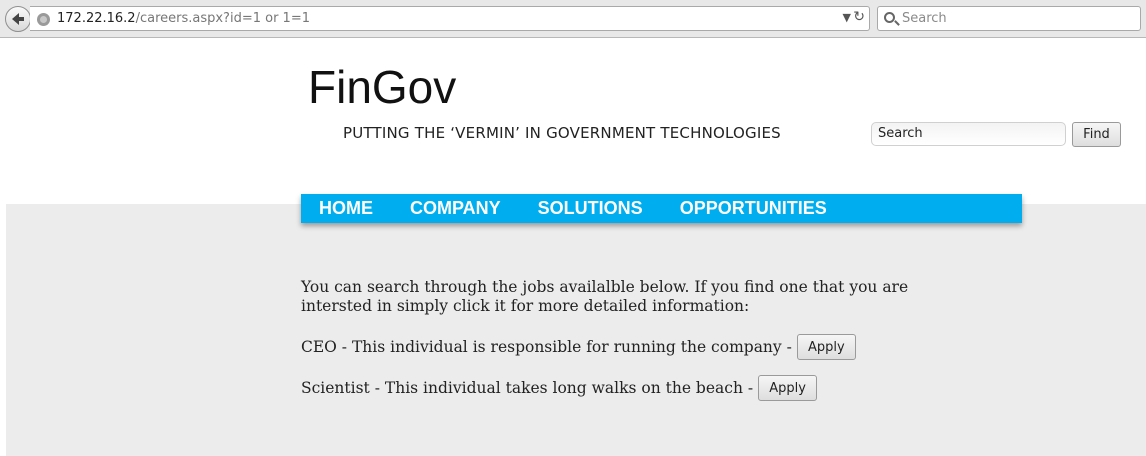  Describe the element at coordinates (1096, 134) in the screenshot. I see `find-button: Find` at that location.